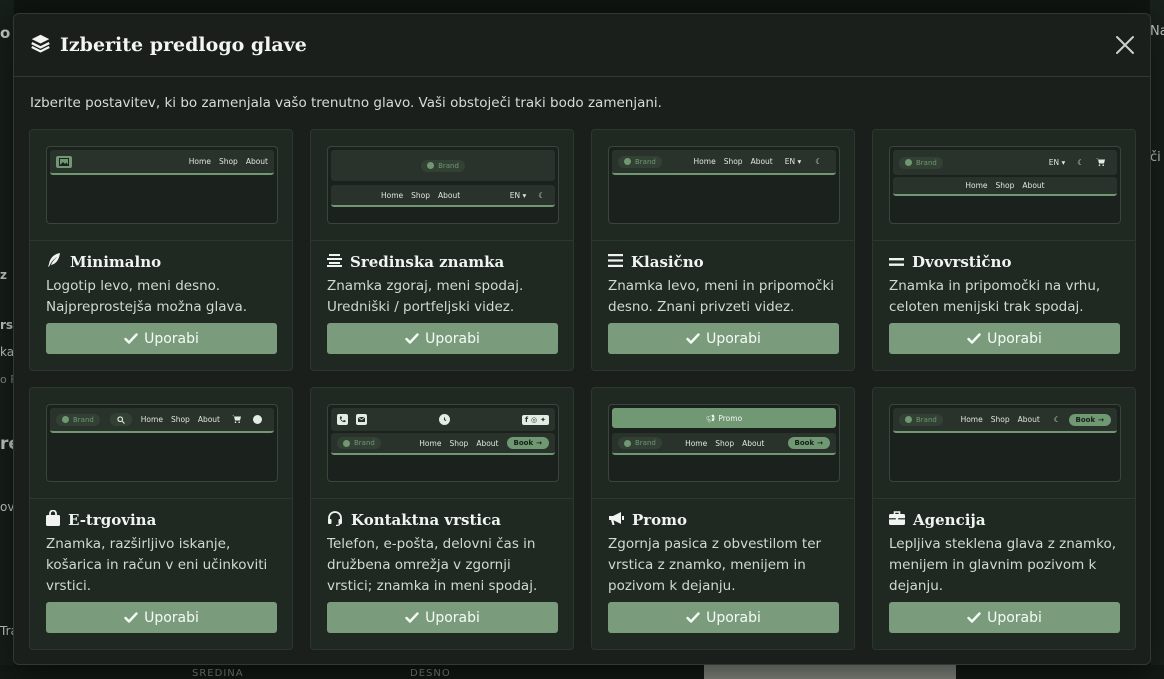 The image size is (1164, 679). I want to click on bars-icon, so click(615, 262).